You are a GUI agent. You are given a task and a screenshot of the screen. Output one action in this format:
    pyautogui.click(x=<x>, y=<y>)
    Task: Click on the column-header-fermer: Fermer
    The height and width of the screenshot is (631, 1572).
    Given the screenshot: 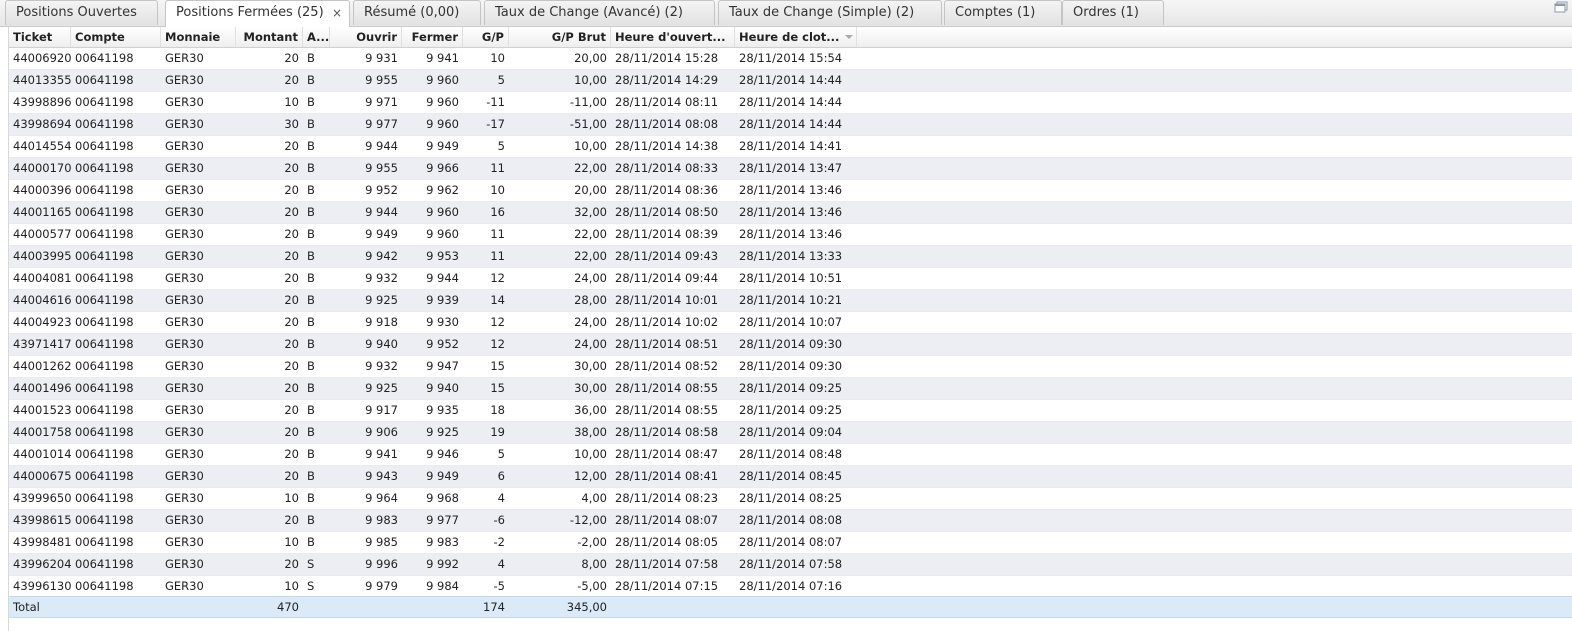 What is the action you would take?
    pyautogui.click(x=432, y=37)
    